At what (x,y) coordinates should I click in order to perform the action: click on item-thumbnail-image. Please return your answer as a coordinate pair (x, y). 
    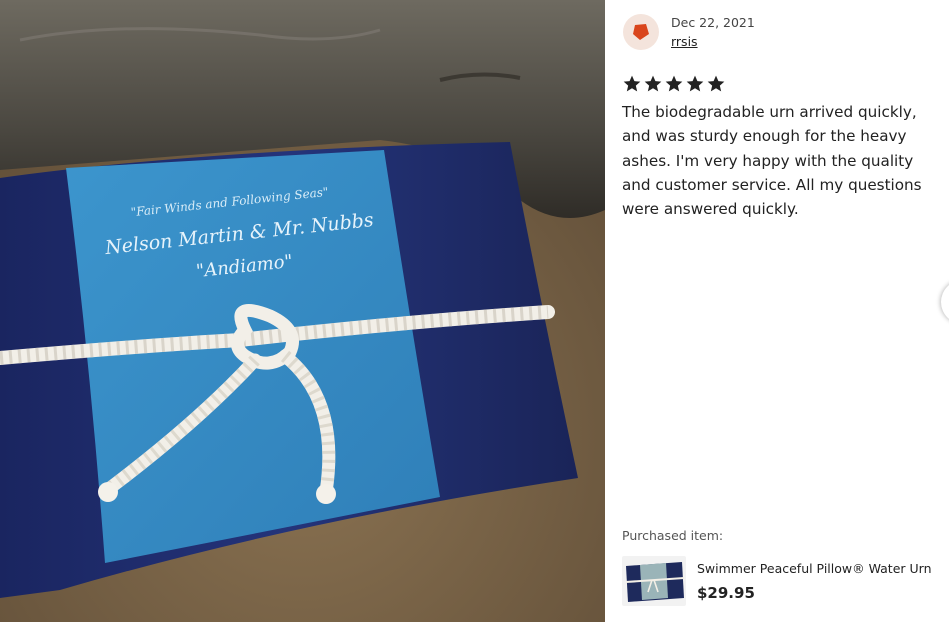
    Looking at the image, I should click on (654, 581).